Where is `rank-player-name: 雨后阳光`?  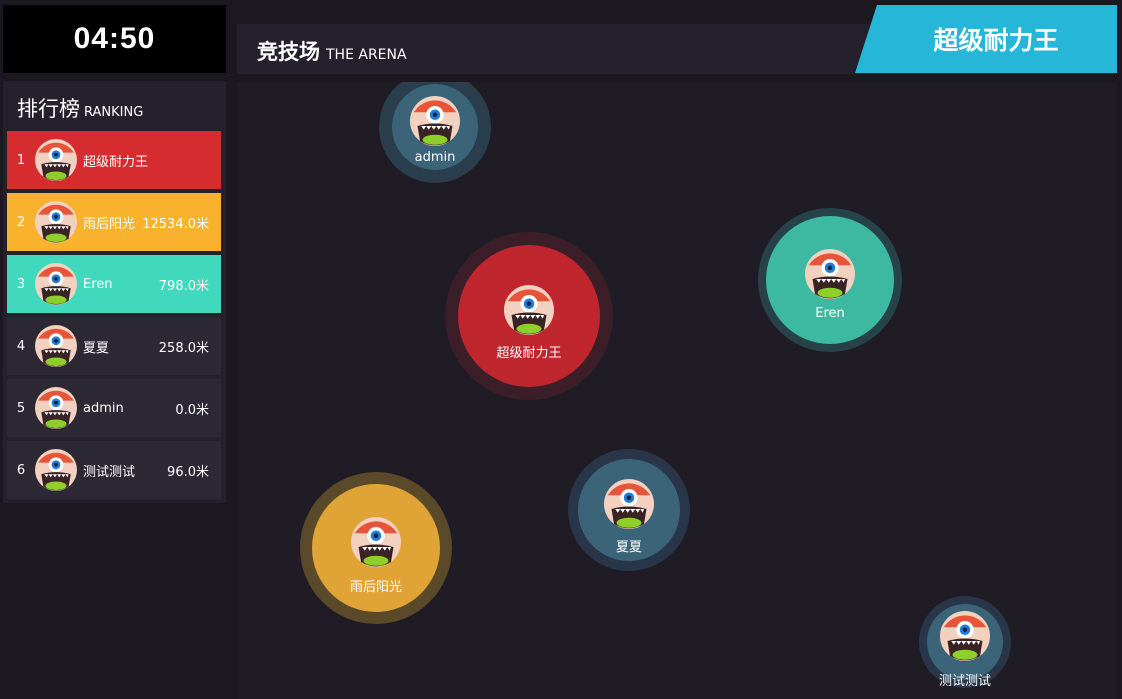 rank-player-name: 雨后阳光 is located at coordinates (109, 224).